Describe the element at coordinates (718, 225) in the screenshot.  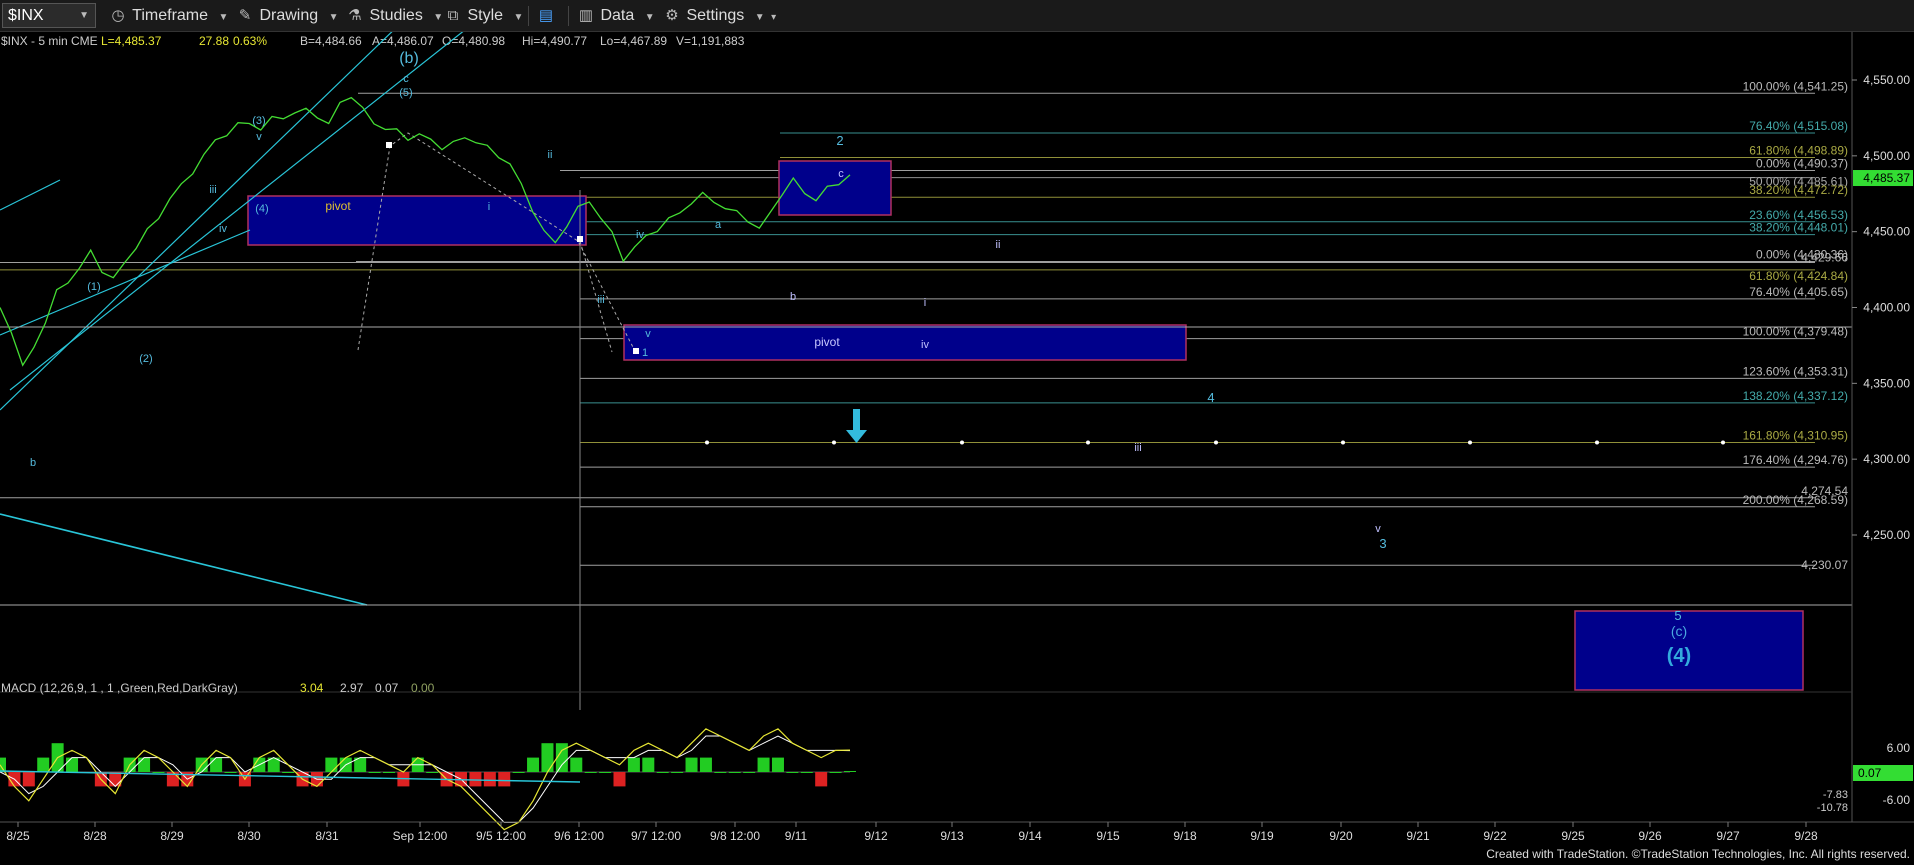
I see `wave-label: a` at that location.